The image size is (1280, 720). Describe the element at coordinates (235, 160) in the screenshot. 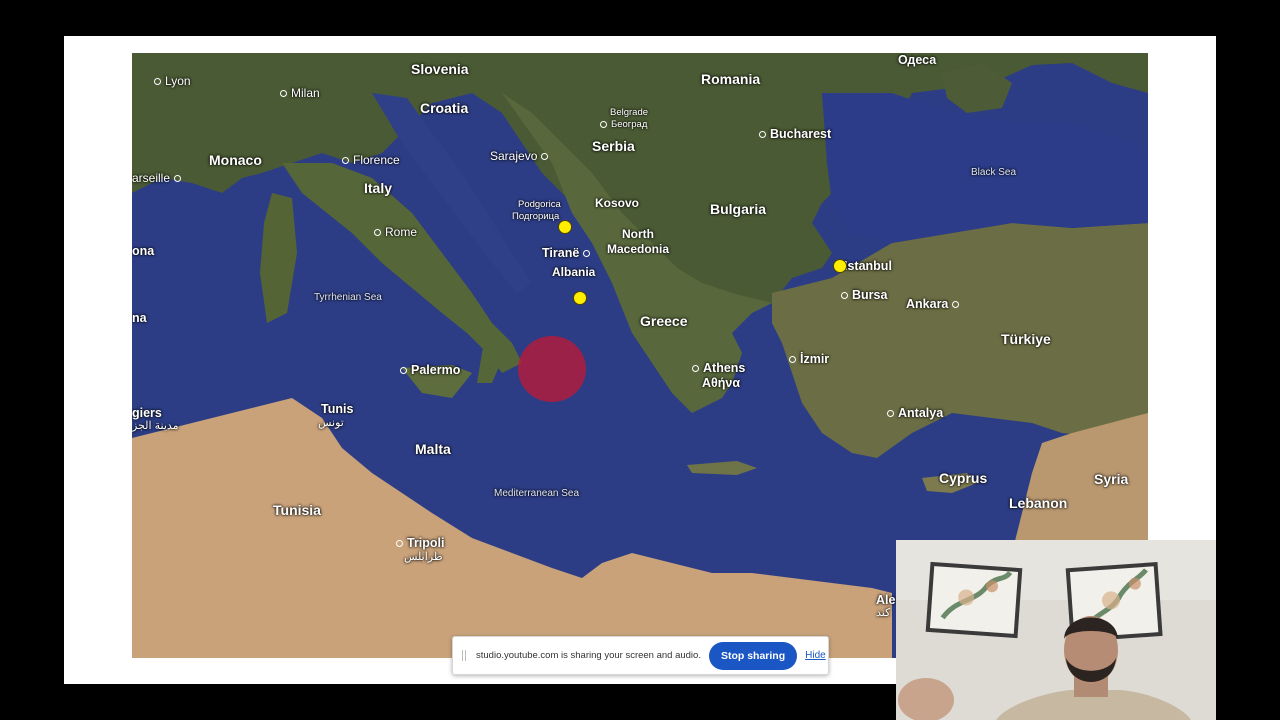

I see `label-monaco: Monaco` at that location.